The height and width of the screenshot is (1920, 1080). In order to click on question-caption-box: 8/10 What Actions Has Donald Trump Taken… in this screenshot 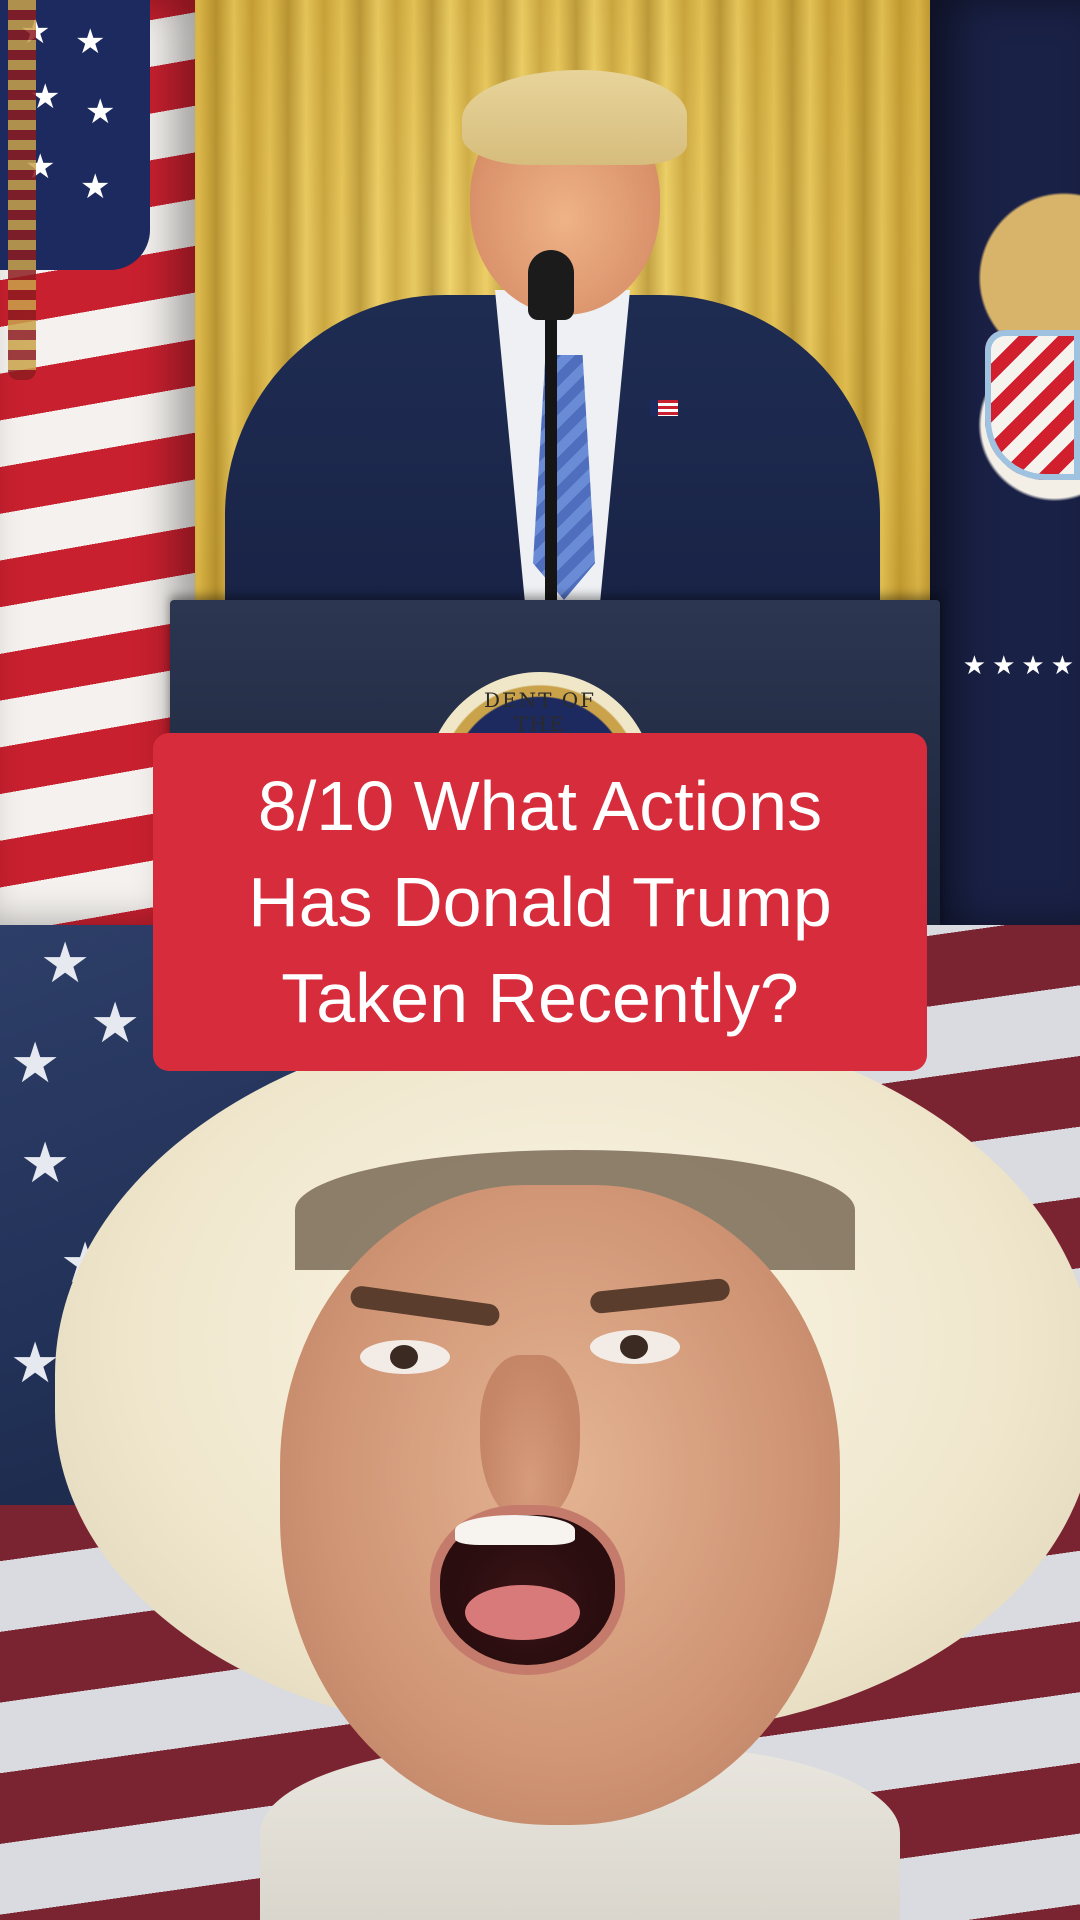, I will do `click(540, 902)`.